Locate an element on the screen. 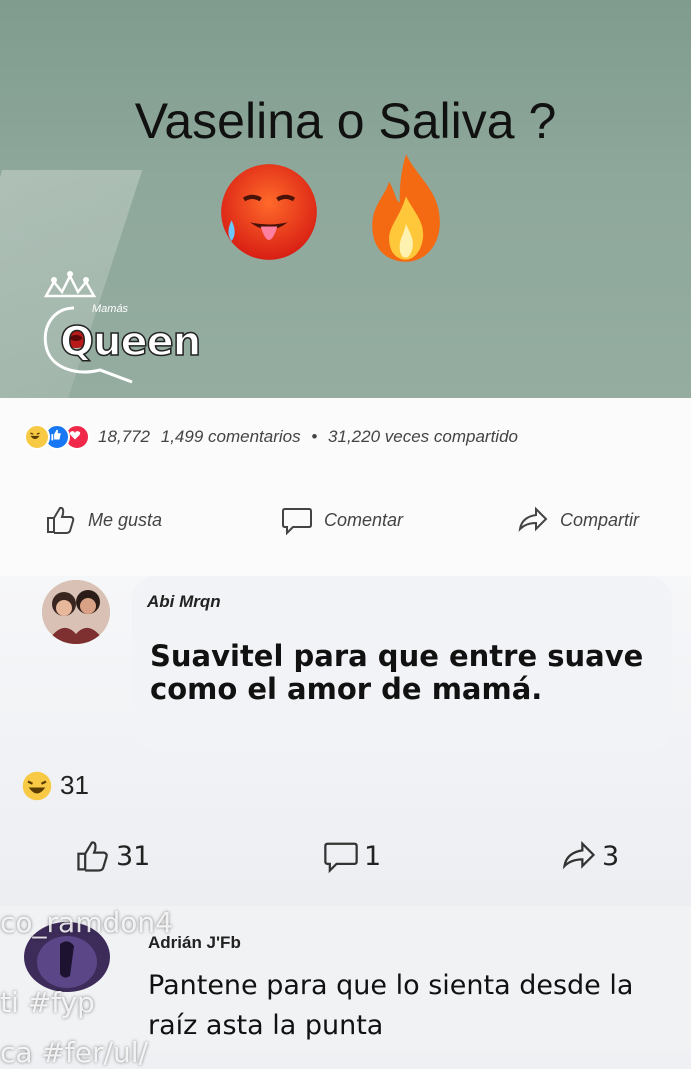 The image size is (691, 1069). share-label: Compartir is located at coordinates (600, 519).